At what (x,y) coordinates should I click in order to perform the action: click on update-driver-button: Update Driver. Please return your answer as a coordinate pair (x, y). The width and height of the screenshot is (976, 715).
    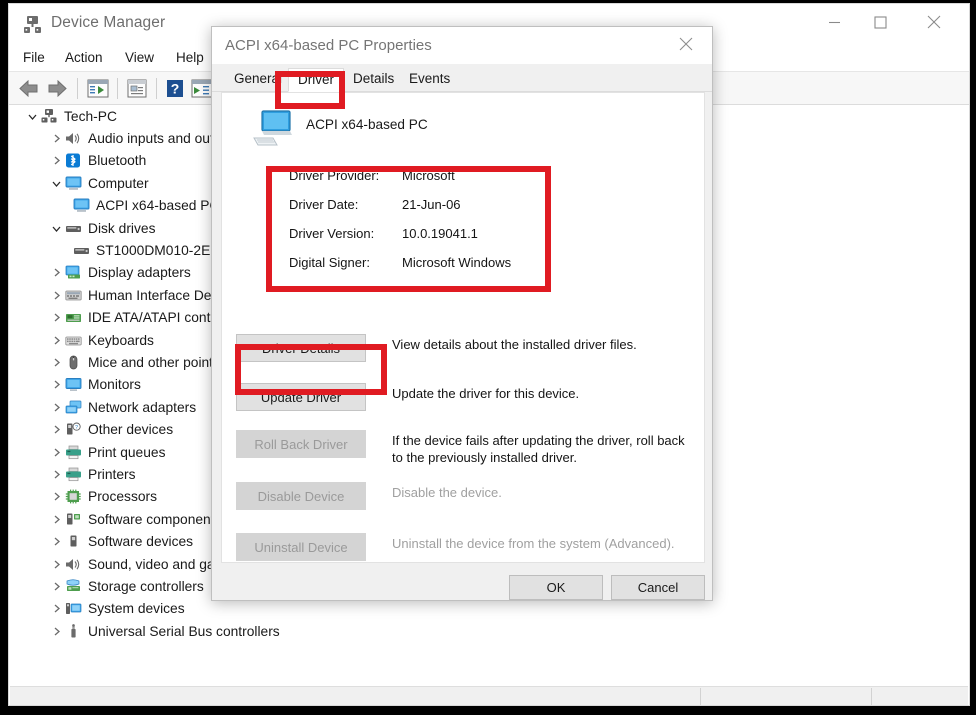
    Looking at the image, I should click on (301, 397).